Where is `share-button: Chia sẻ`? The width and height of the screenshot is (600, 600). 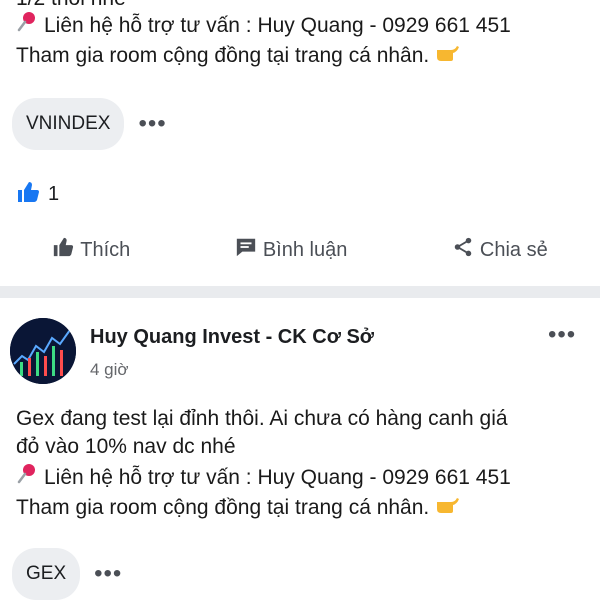 share-button: Chia sẻ is located at coordinates (500, 250).